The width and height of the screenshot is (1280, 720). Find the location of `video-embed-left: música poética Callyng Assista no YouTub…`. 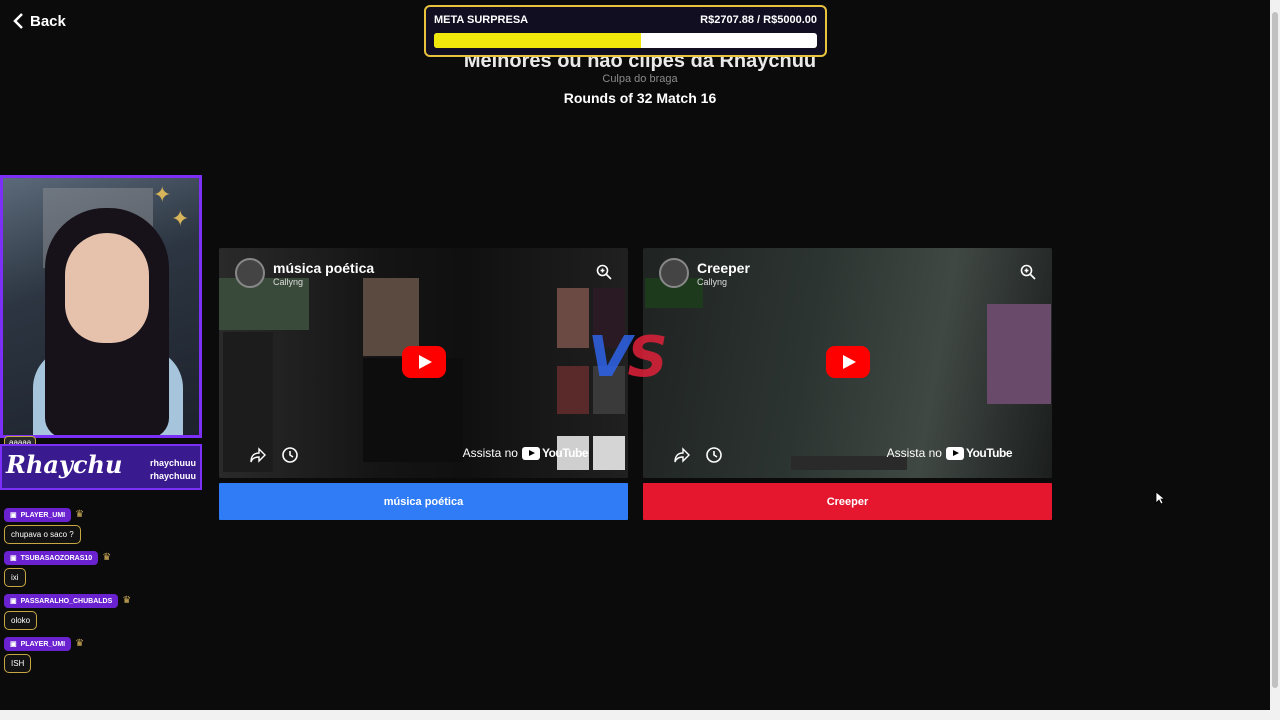

video-embed-left: música poética Callyng Assista no YouTub… is located at coordinates (423, 363).